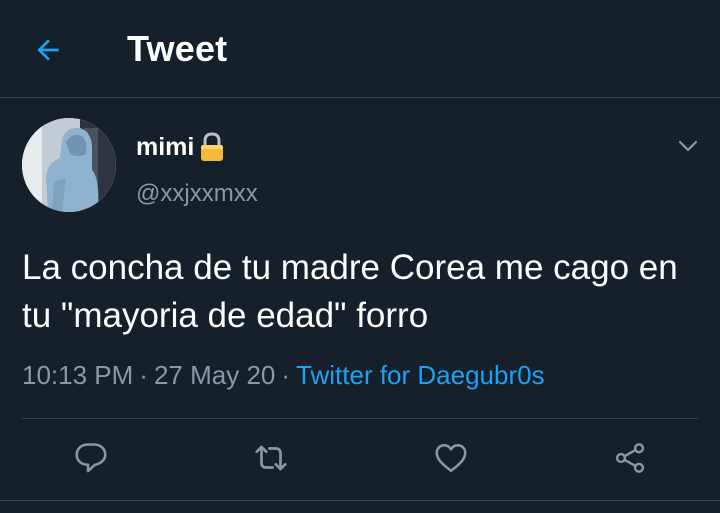 This screenshot has width=720, height=513. I want to click on back-button, so click(48, 50).